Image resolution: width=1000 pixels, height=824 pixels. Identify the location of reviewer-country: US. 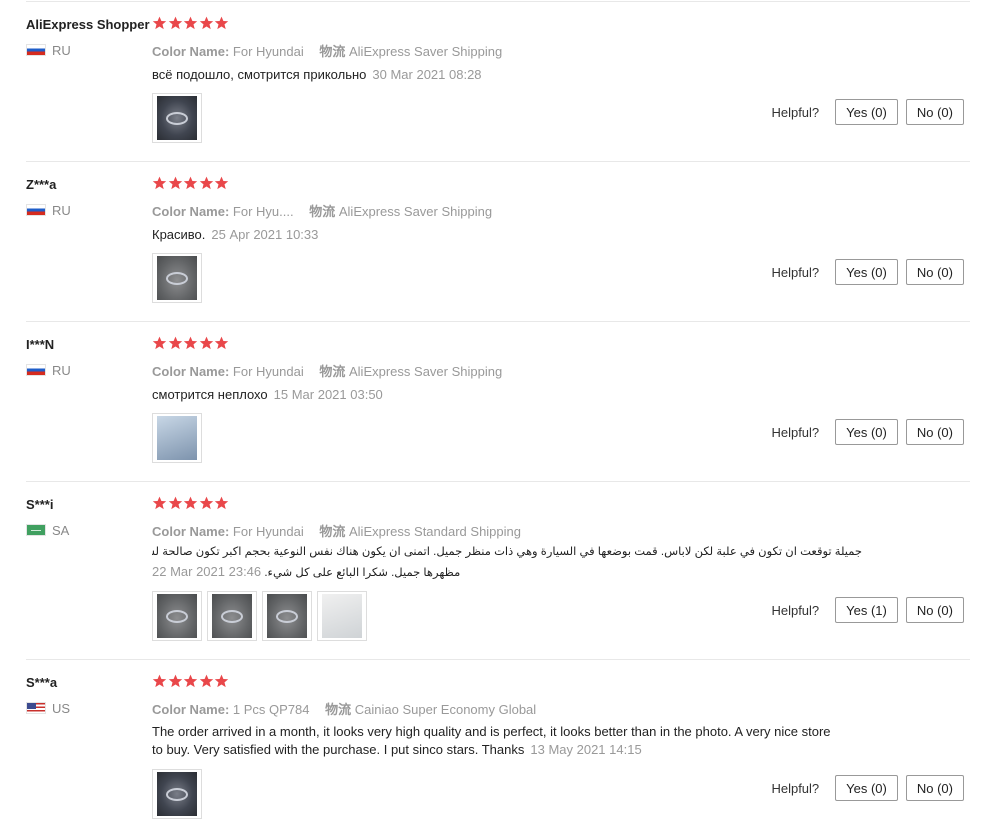
(48, 708).